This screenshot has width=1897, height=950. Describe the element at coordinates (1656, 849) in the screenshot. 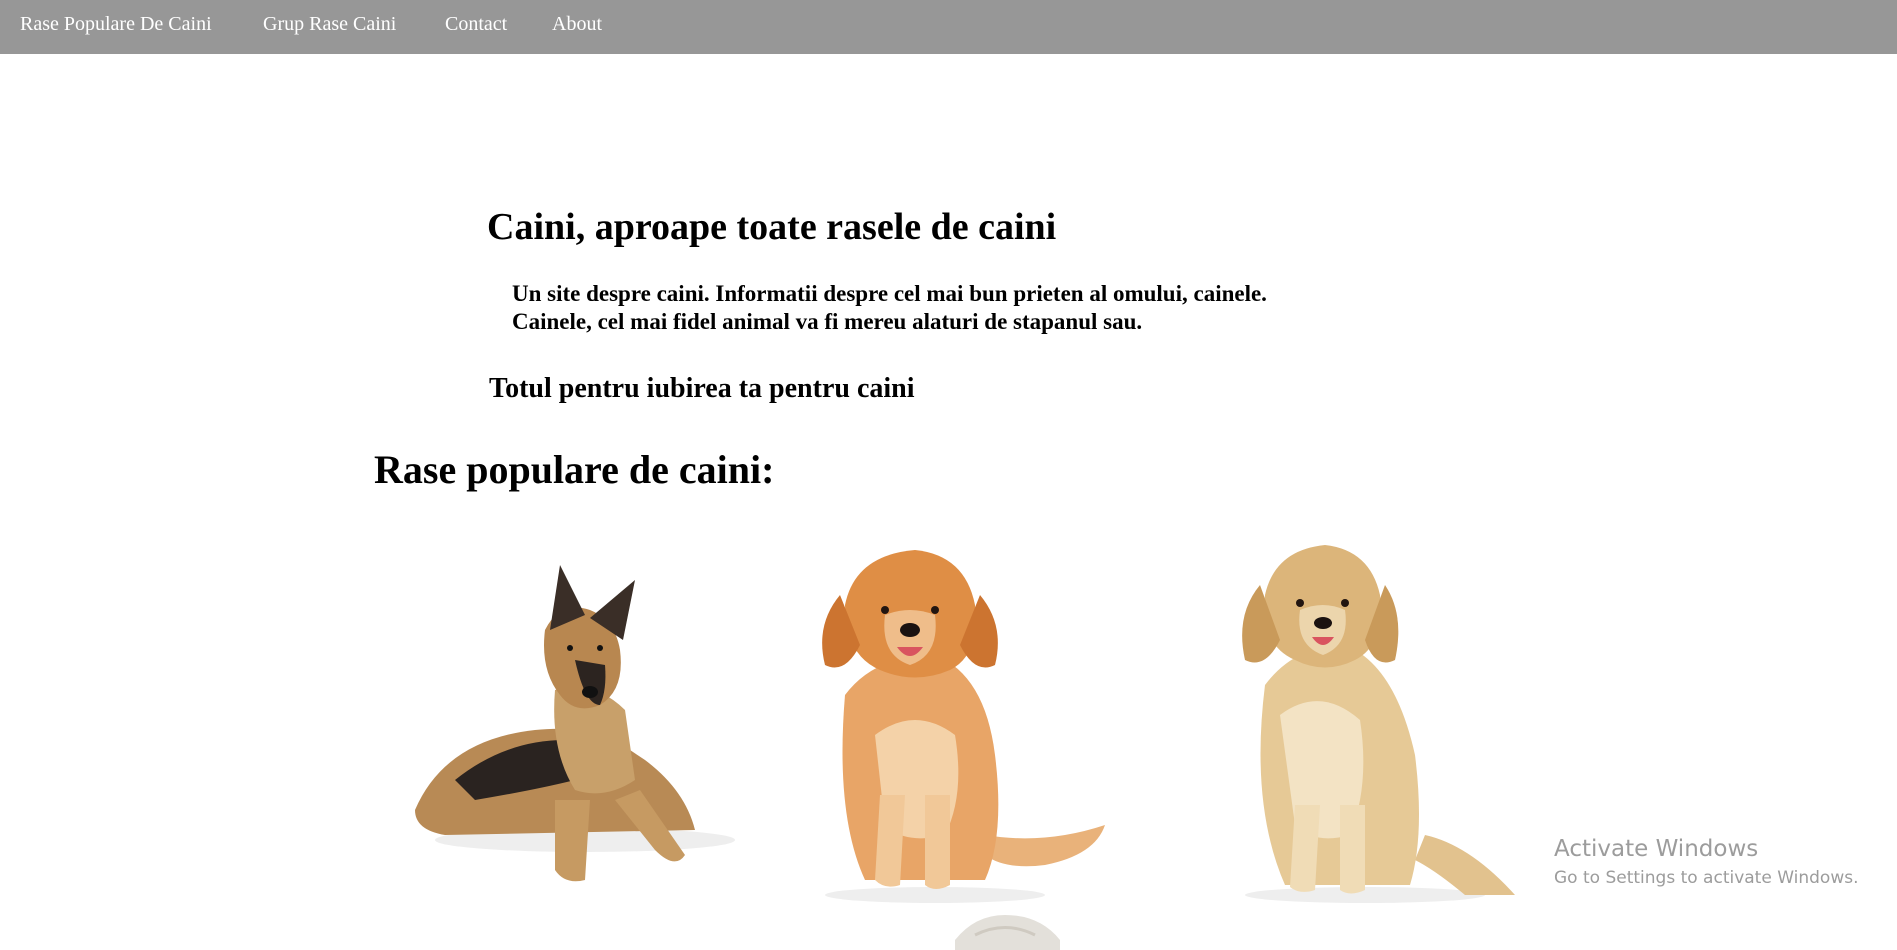

I see `activate-windows-title: Activate Windows` at that location.